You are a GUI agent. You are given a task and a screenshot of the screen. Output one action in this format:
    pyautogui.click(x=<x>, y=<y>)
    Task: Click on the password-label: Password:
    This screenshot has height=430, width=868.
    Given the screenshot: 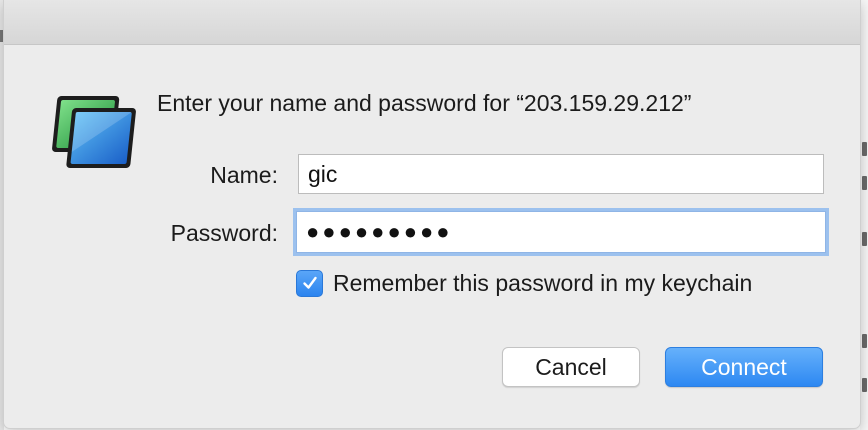 What is the action you would take?
    pyautogui.click(x=224, y=233)
    